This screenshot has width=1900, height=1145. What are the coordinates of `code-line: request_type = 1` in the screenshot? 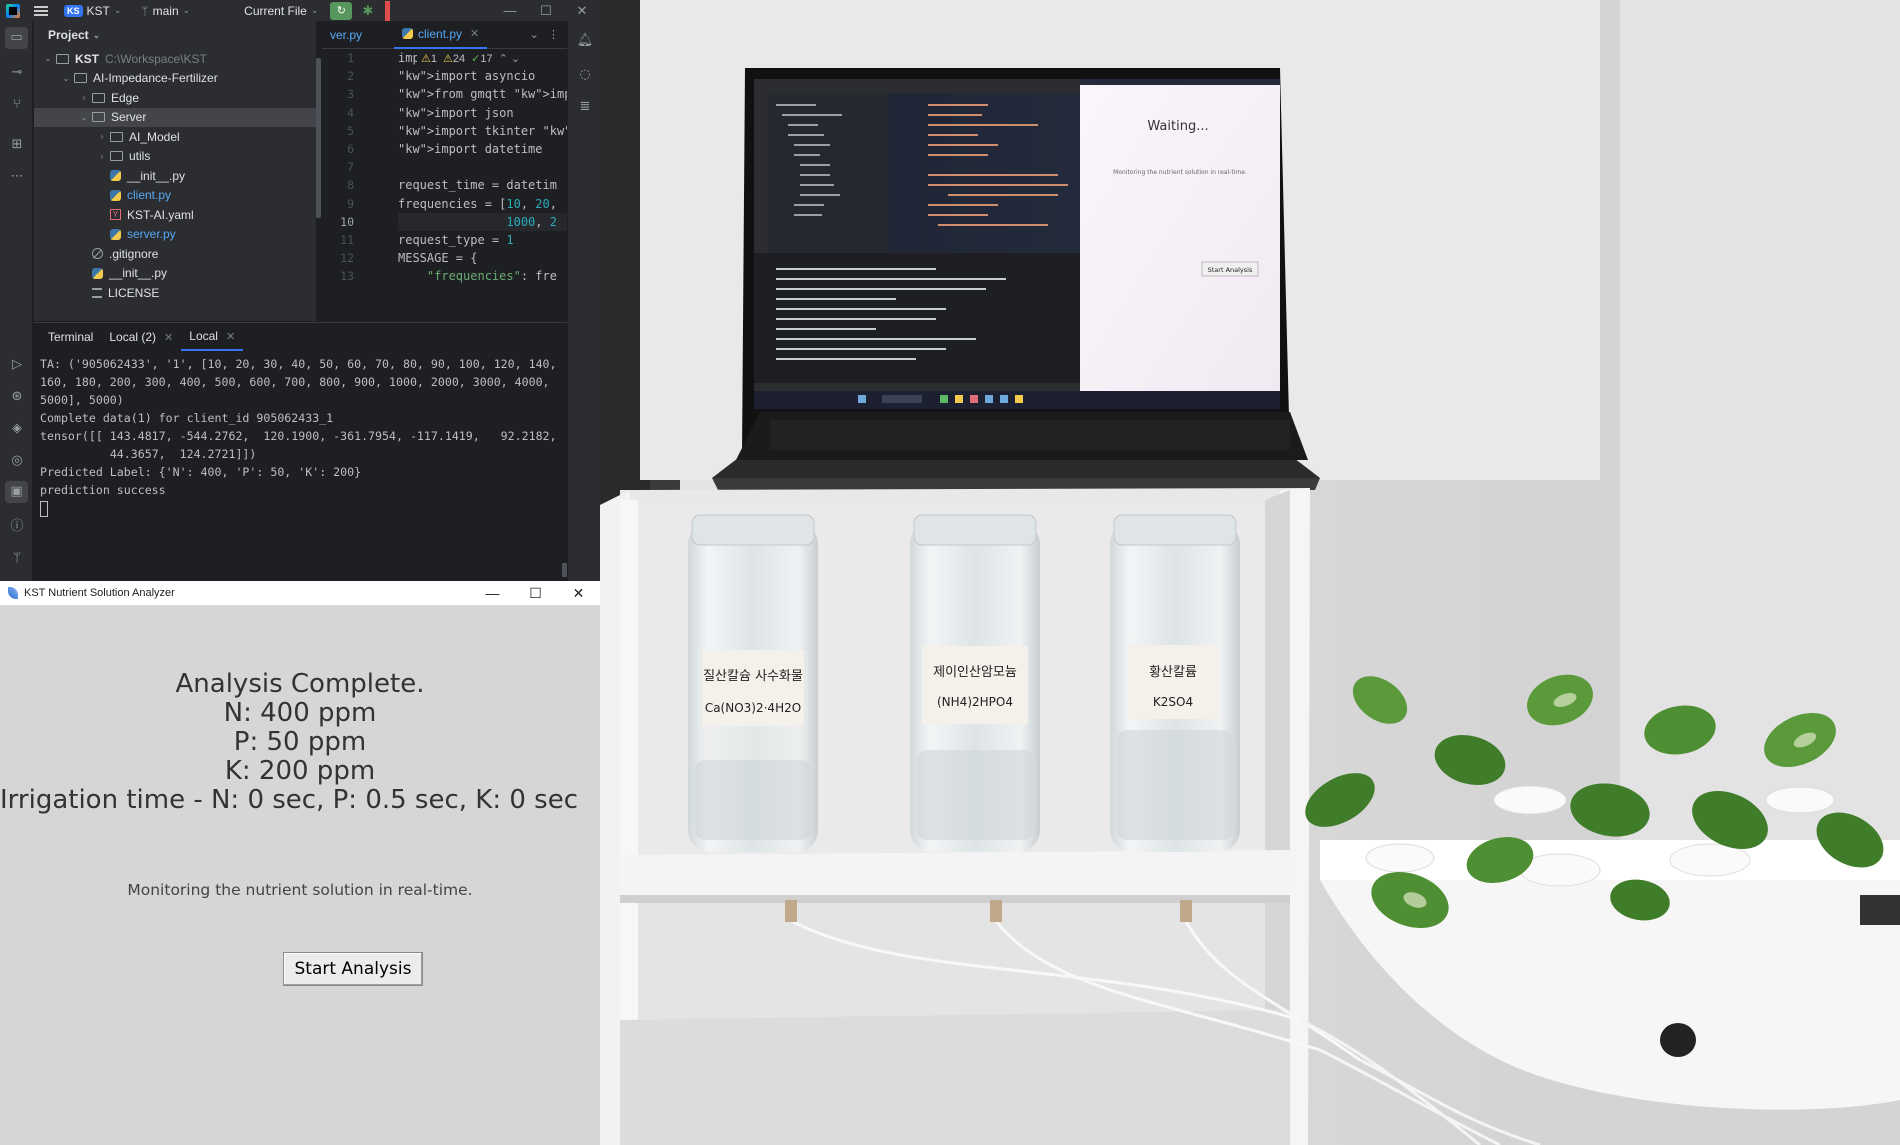 It's located at (482, 240).